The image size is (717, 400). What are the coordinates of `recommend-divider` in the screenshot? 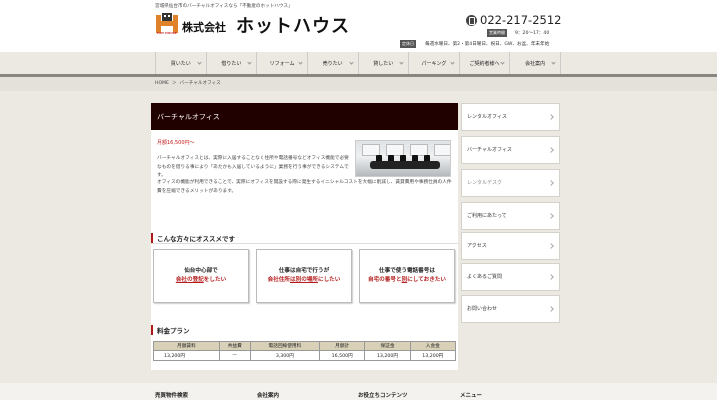 It's located at (304, 243).